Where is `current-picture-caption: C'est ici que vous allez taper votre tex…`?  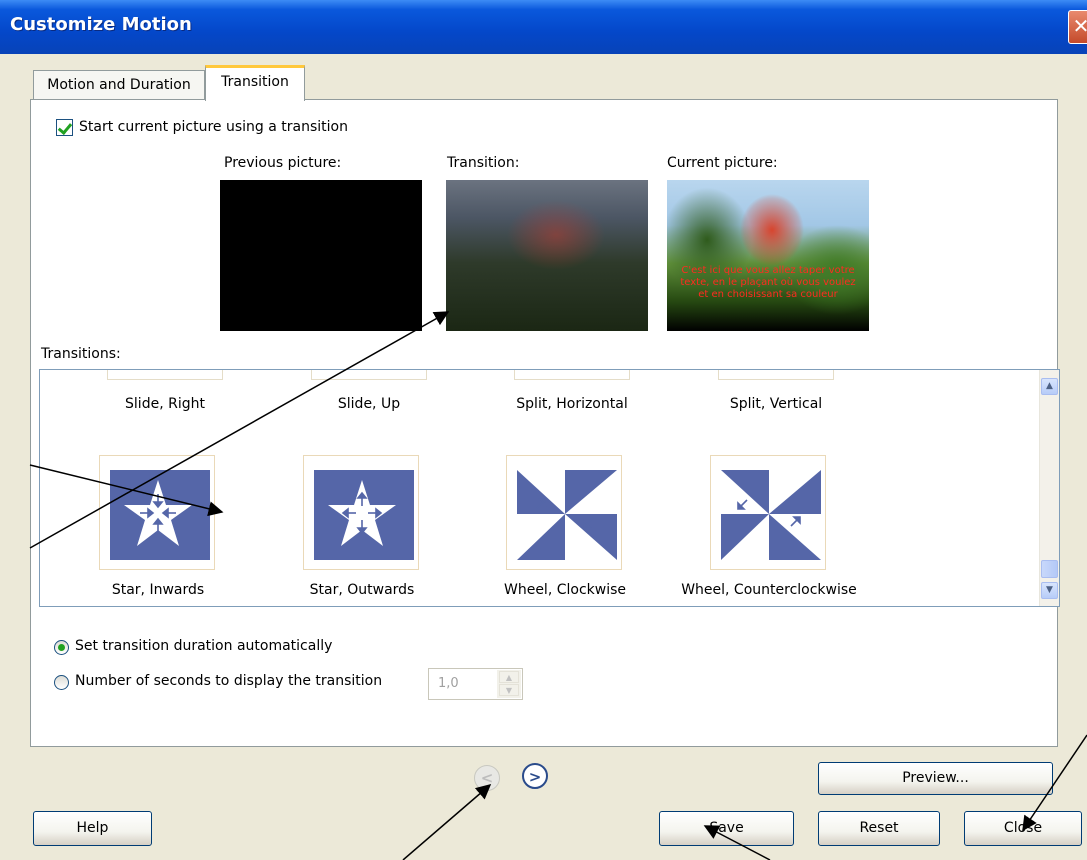
current-picture-caption: C'est ici que vous allez taper votre tex… is located at coordinates (768, 282).